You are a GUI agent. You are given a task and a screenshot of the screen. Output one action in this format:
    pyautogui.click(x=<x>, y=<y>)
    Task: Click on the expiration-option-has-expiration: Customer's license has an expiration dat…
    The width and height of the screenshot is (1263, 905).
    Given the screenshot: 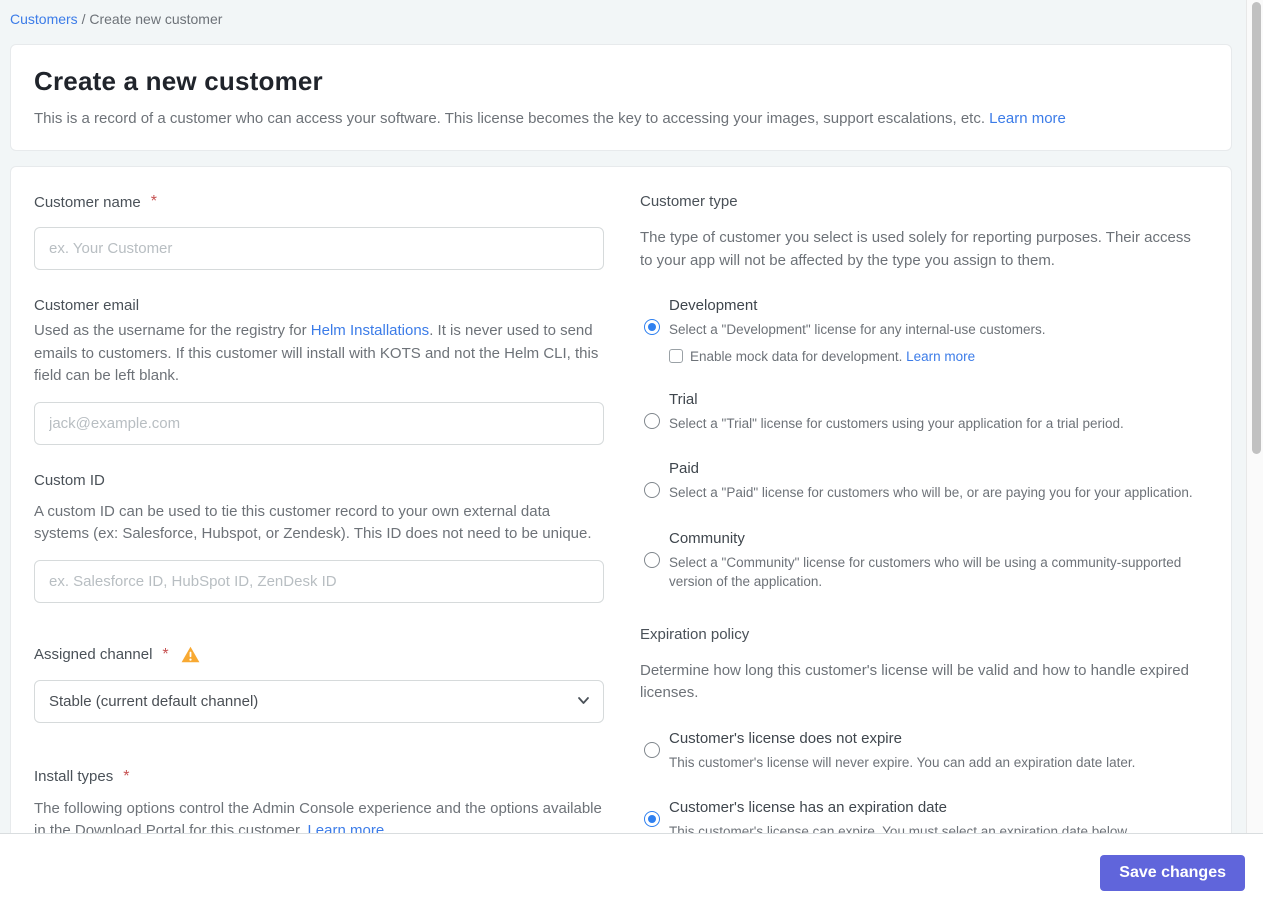 What is the action you would take?
    pyautogui.click(x=916, y=816)
    